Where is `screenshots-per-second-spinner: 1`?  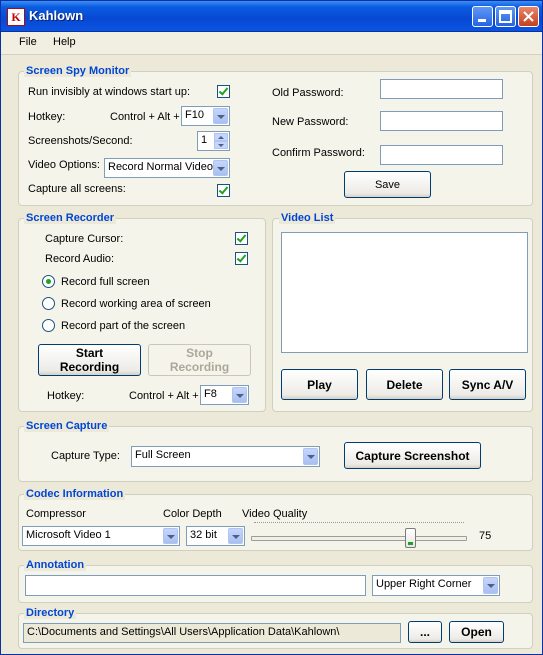
screenshots-per-second-spinner: 1 is located at coordinates (213, 141).